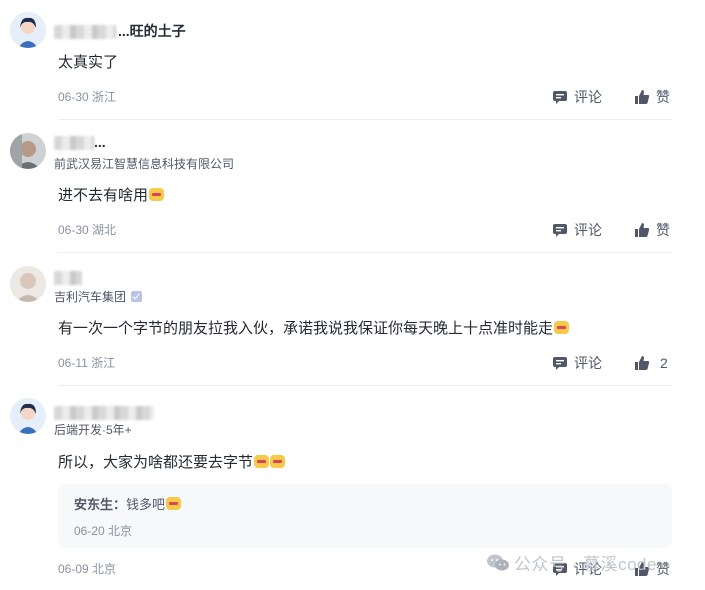  I want to click on comment-text: 进不去有啥用, so click(111, 196).